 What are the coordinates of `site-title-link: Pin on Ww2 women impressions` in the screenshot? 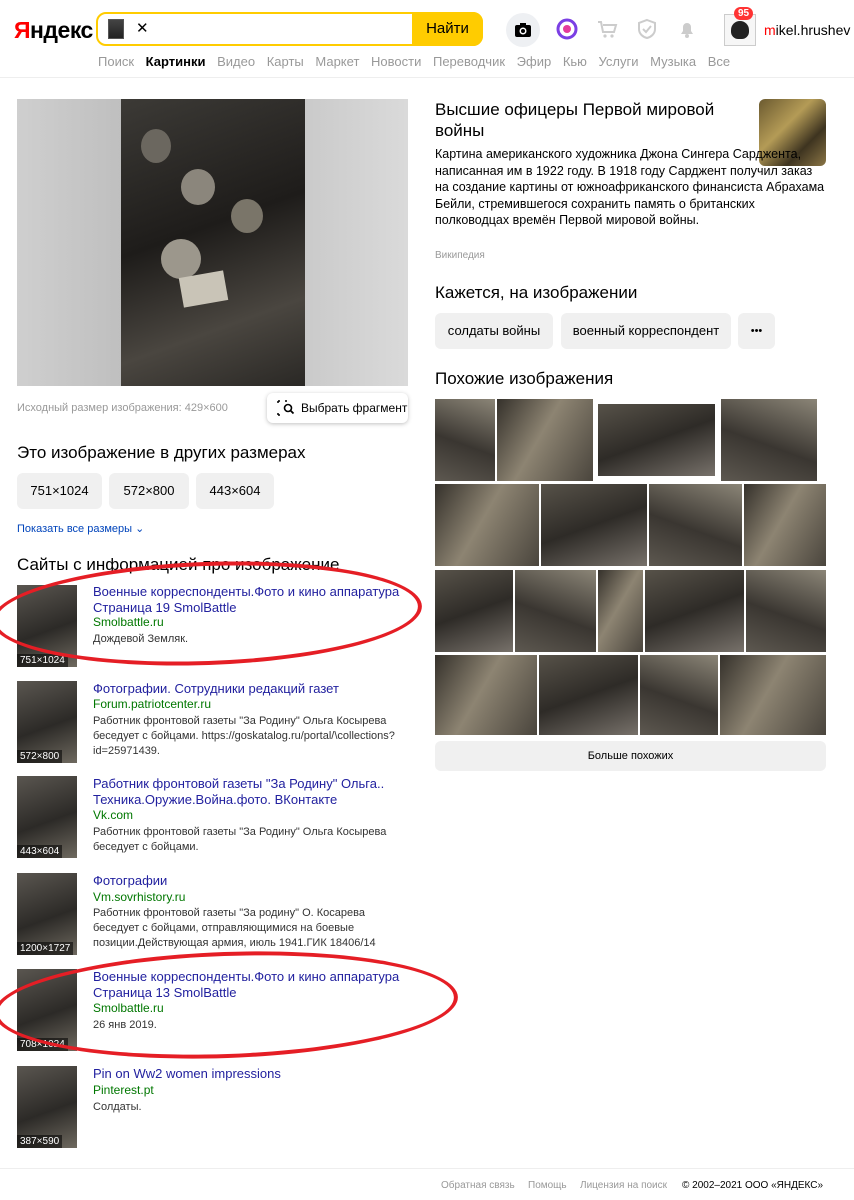 It's located at (248, 1074).